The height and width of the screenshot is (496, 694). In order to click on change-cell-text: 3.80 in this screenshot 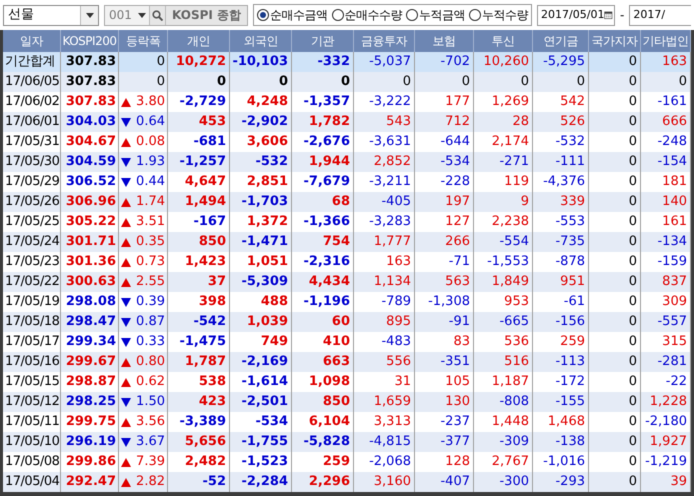, I will do `click(150, 102)`.